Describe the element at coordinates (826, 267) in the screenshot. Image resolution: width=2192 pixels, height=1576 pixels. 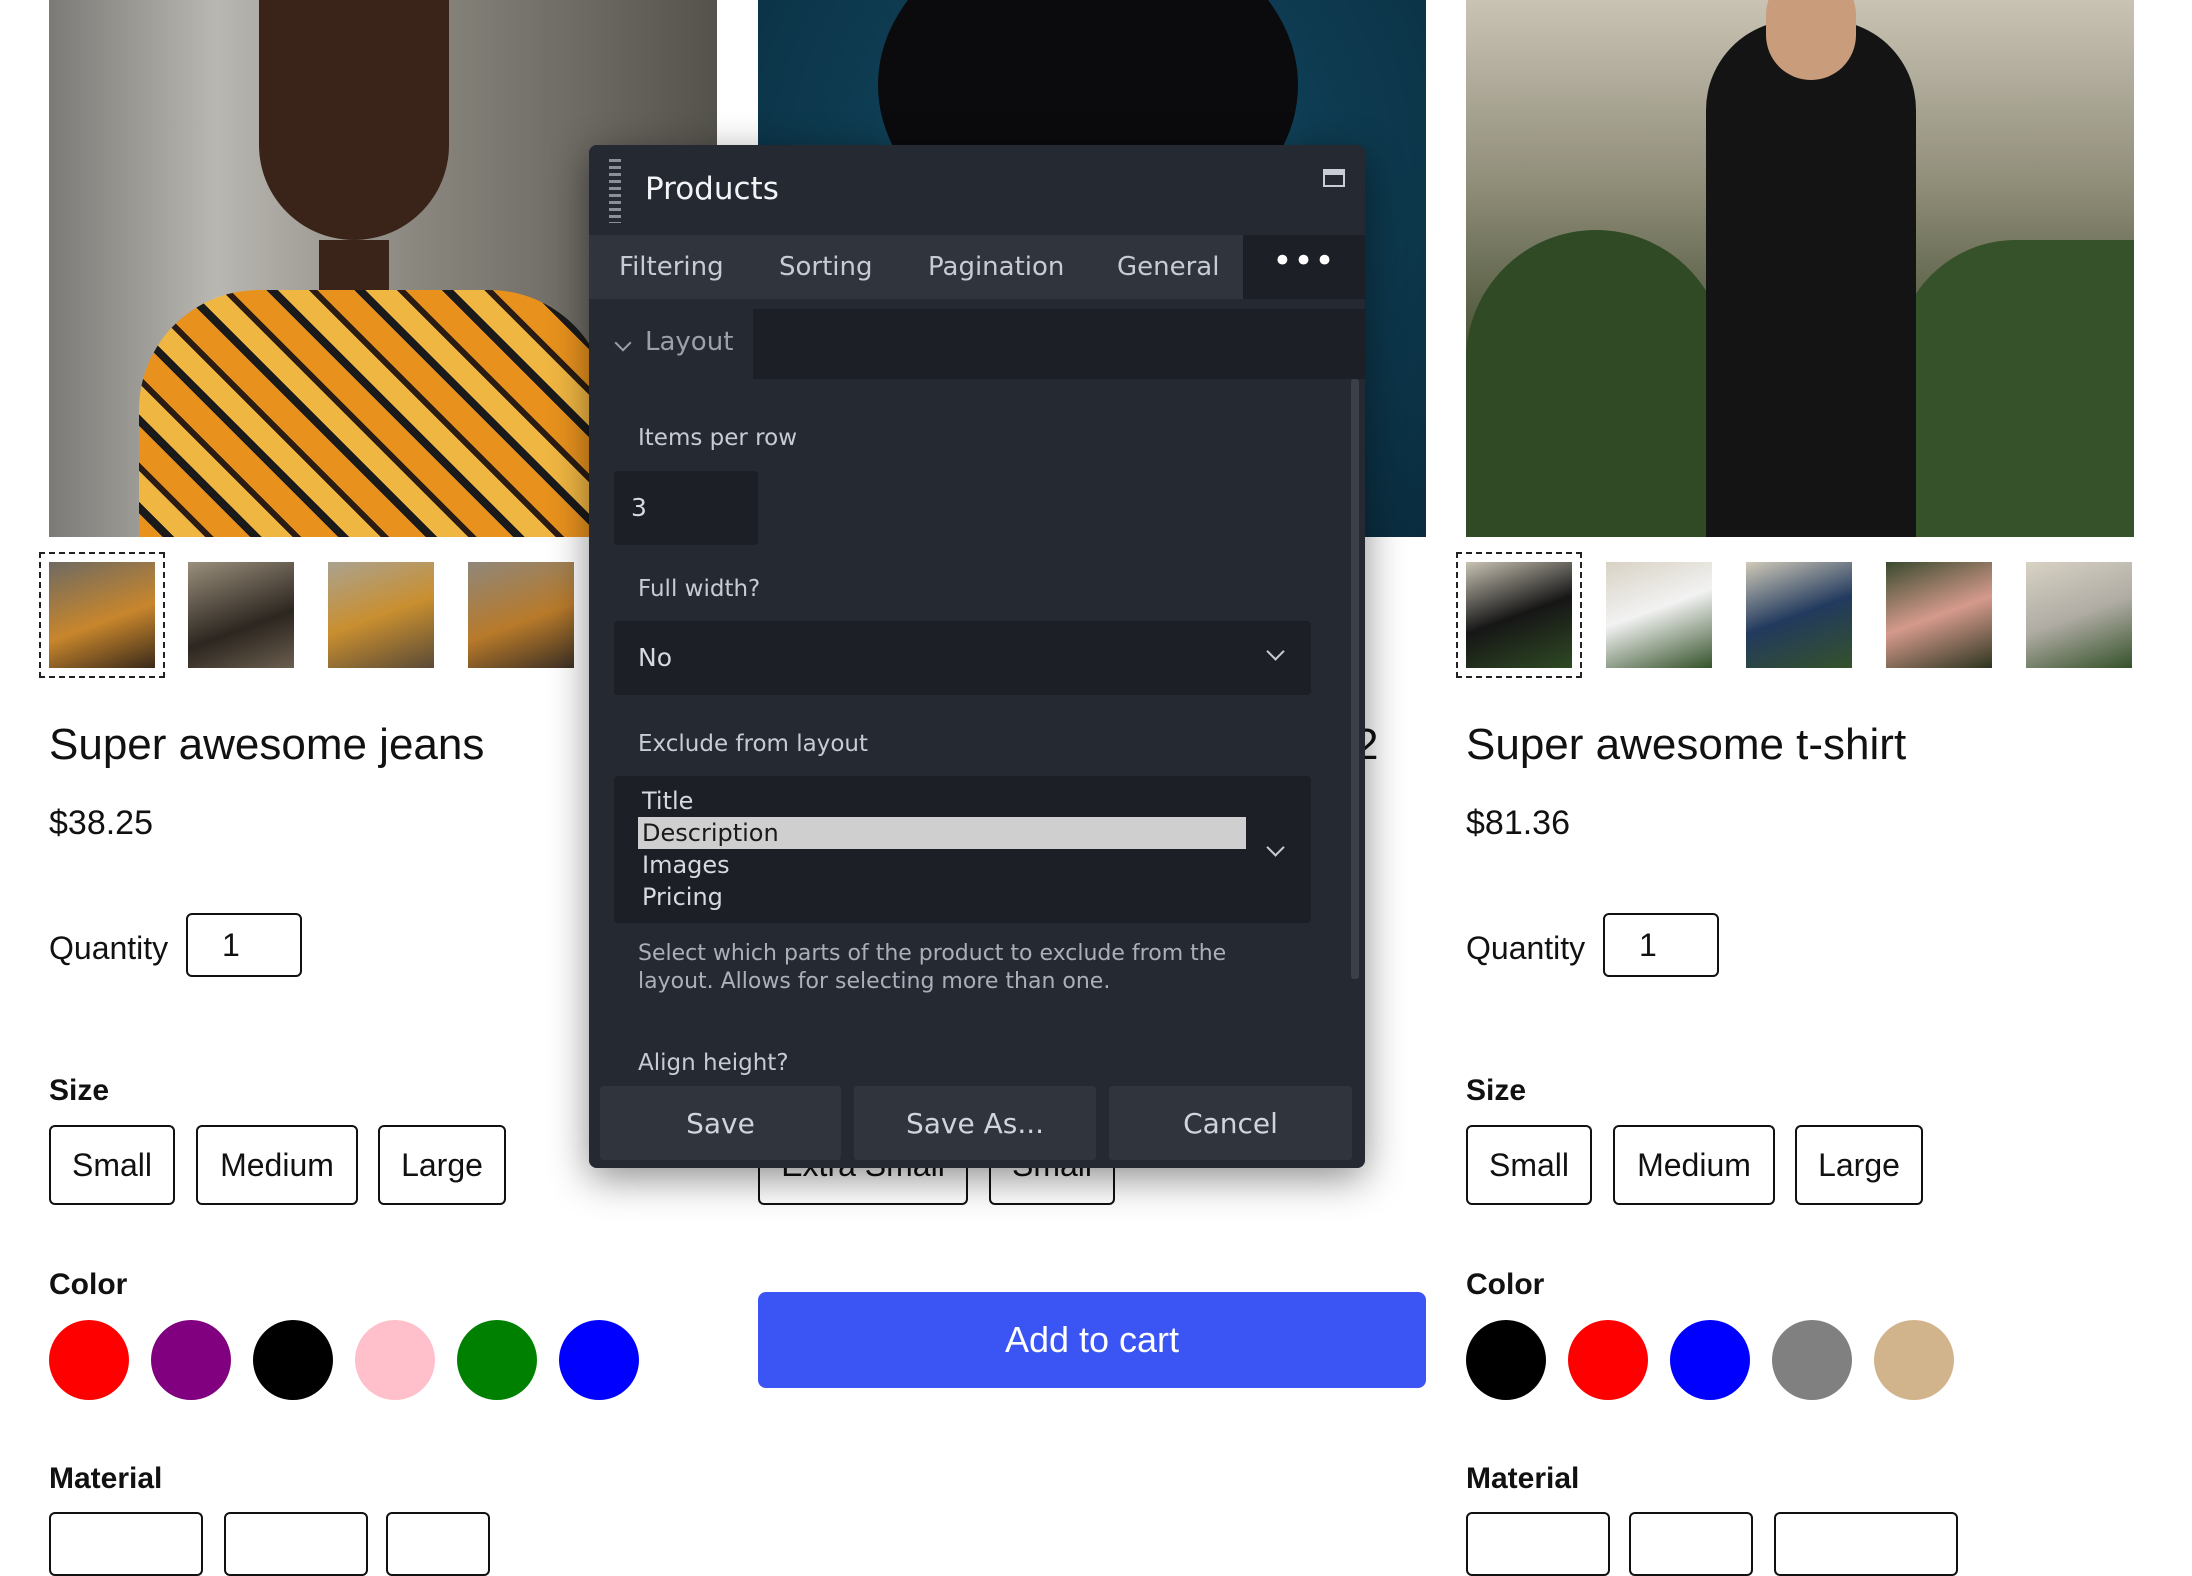
I see `tab-sorting: Sorting` at that location.